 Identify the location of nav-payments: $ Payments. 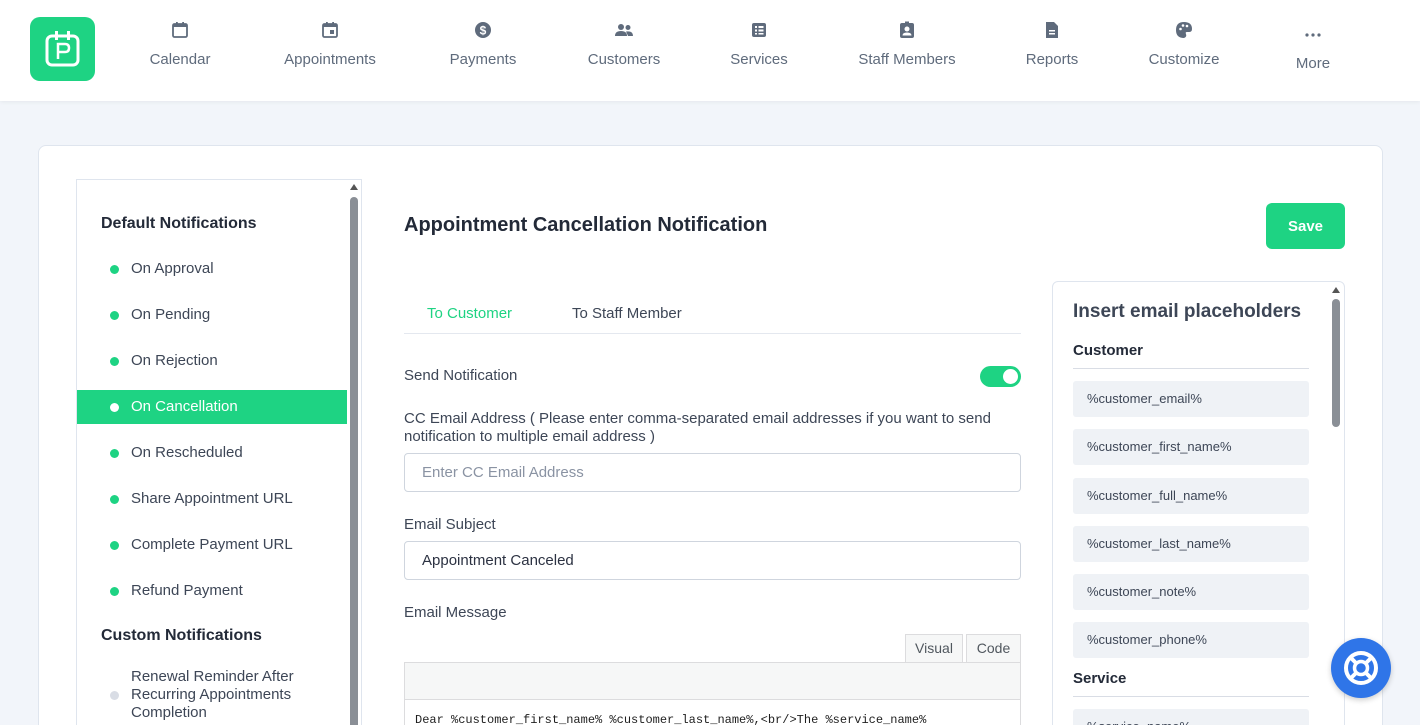
(483, 50).